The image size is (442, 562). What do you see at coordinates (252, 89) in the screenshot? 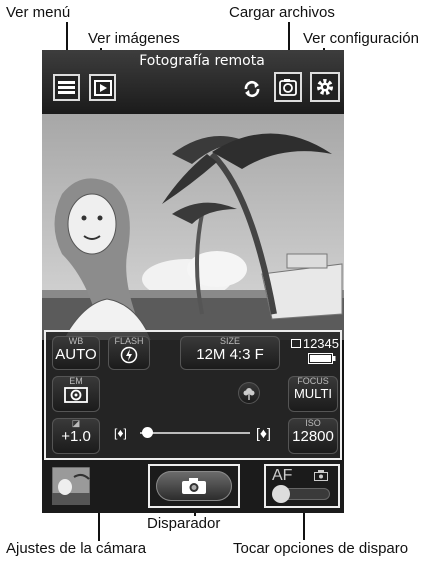
I see `refresh-icon` at bounding box center [252, 89].